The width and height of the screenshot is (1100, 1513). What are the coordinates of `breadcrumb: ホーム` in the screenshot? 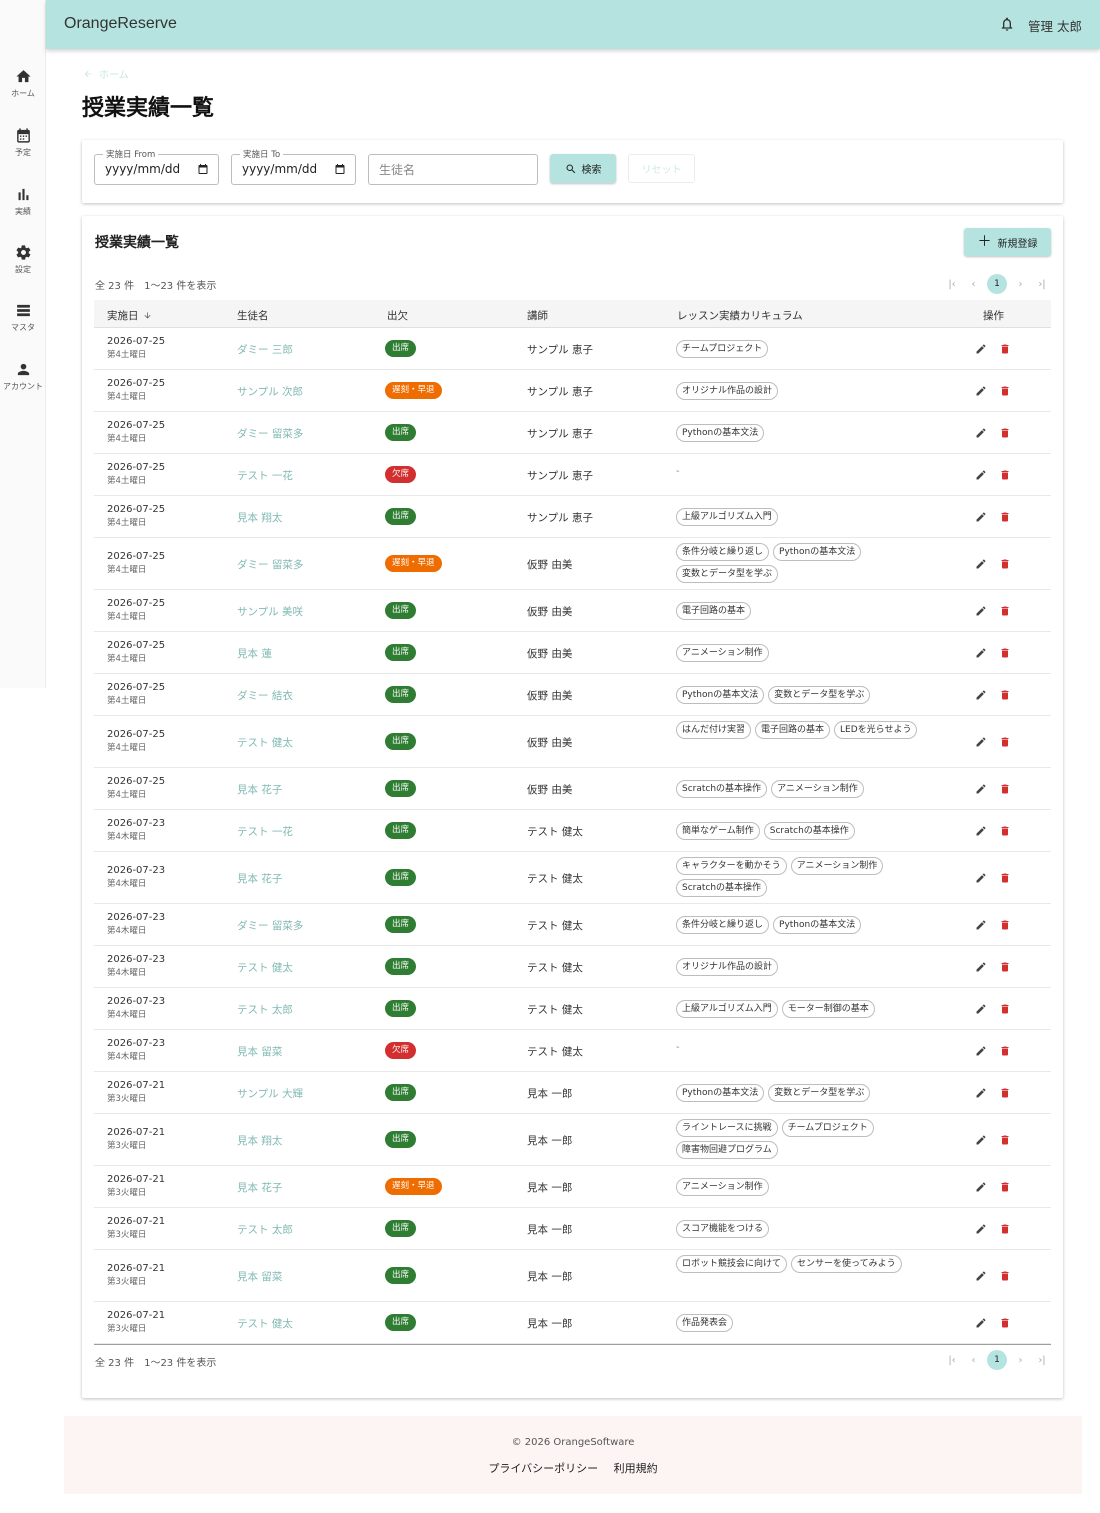 It's located at (106, 73).